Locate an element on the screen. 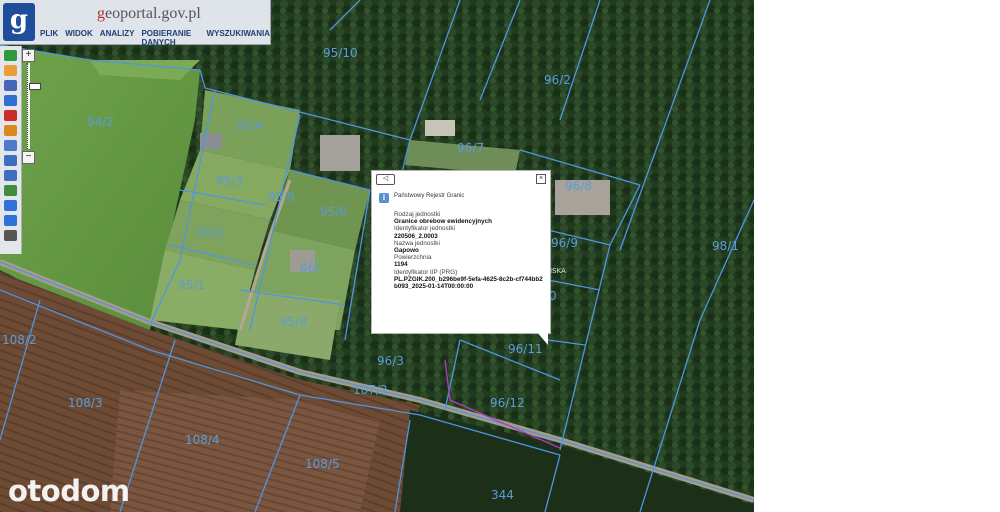 This screenshot has height=512, width=1000. parcel-label: 108/3 is located at coordinates (85, 403).